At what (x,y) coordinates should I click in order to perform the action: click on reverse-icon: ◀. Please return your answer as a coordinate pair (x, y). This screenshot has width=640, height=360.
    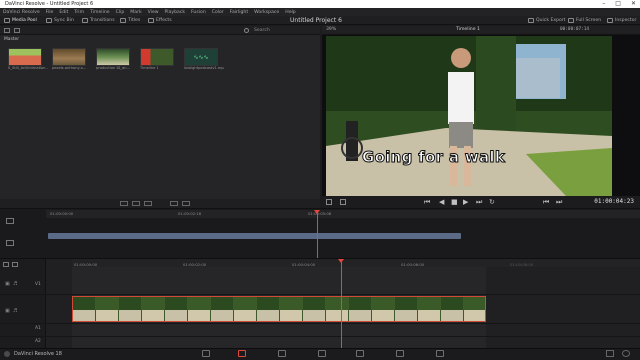
    Looking at the image, I should click on (441, 202).